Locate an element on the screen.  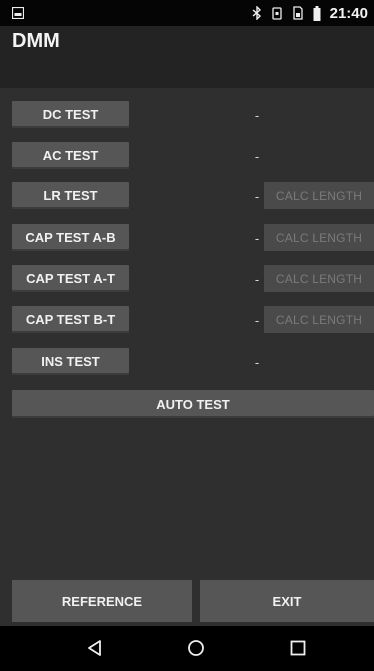
page-title: DMM is located at coordinates (36, 41).